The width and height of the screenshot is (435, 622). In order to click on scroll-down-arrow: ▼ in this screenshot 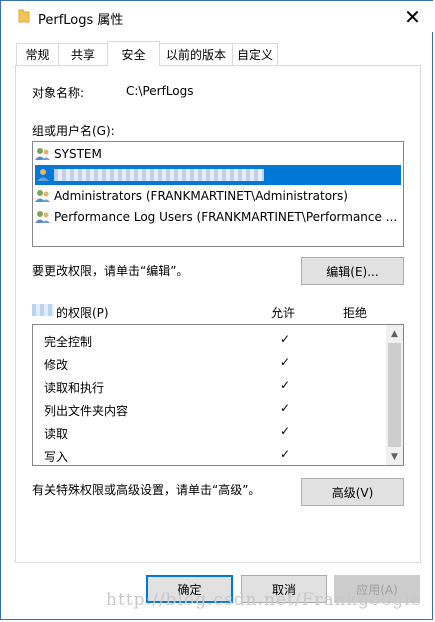, I will do `click(394, 456)`.